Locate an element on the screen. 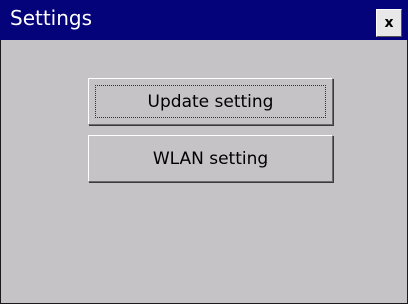 The height and width of the screenshot is (304, 408). title-bar: Settings x is located at coordinates (204, 20).